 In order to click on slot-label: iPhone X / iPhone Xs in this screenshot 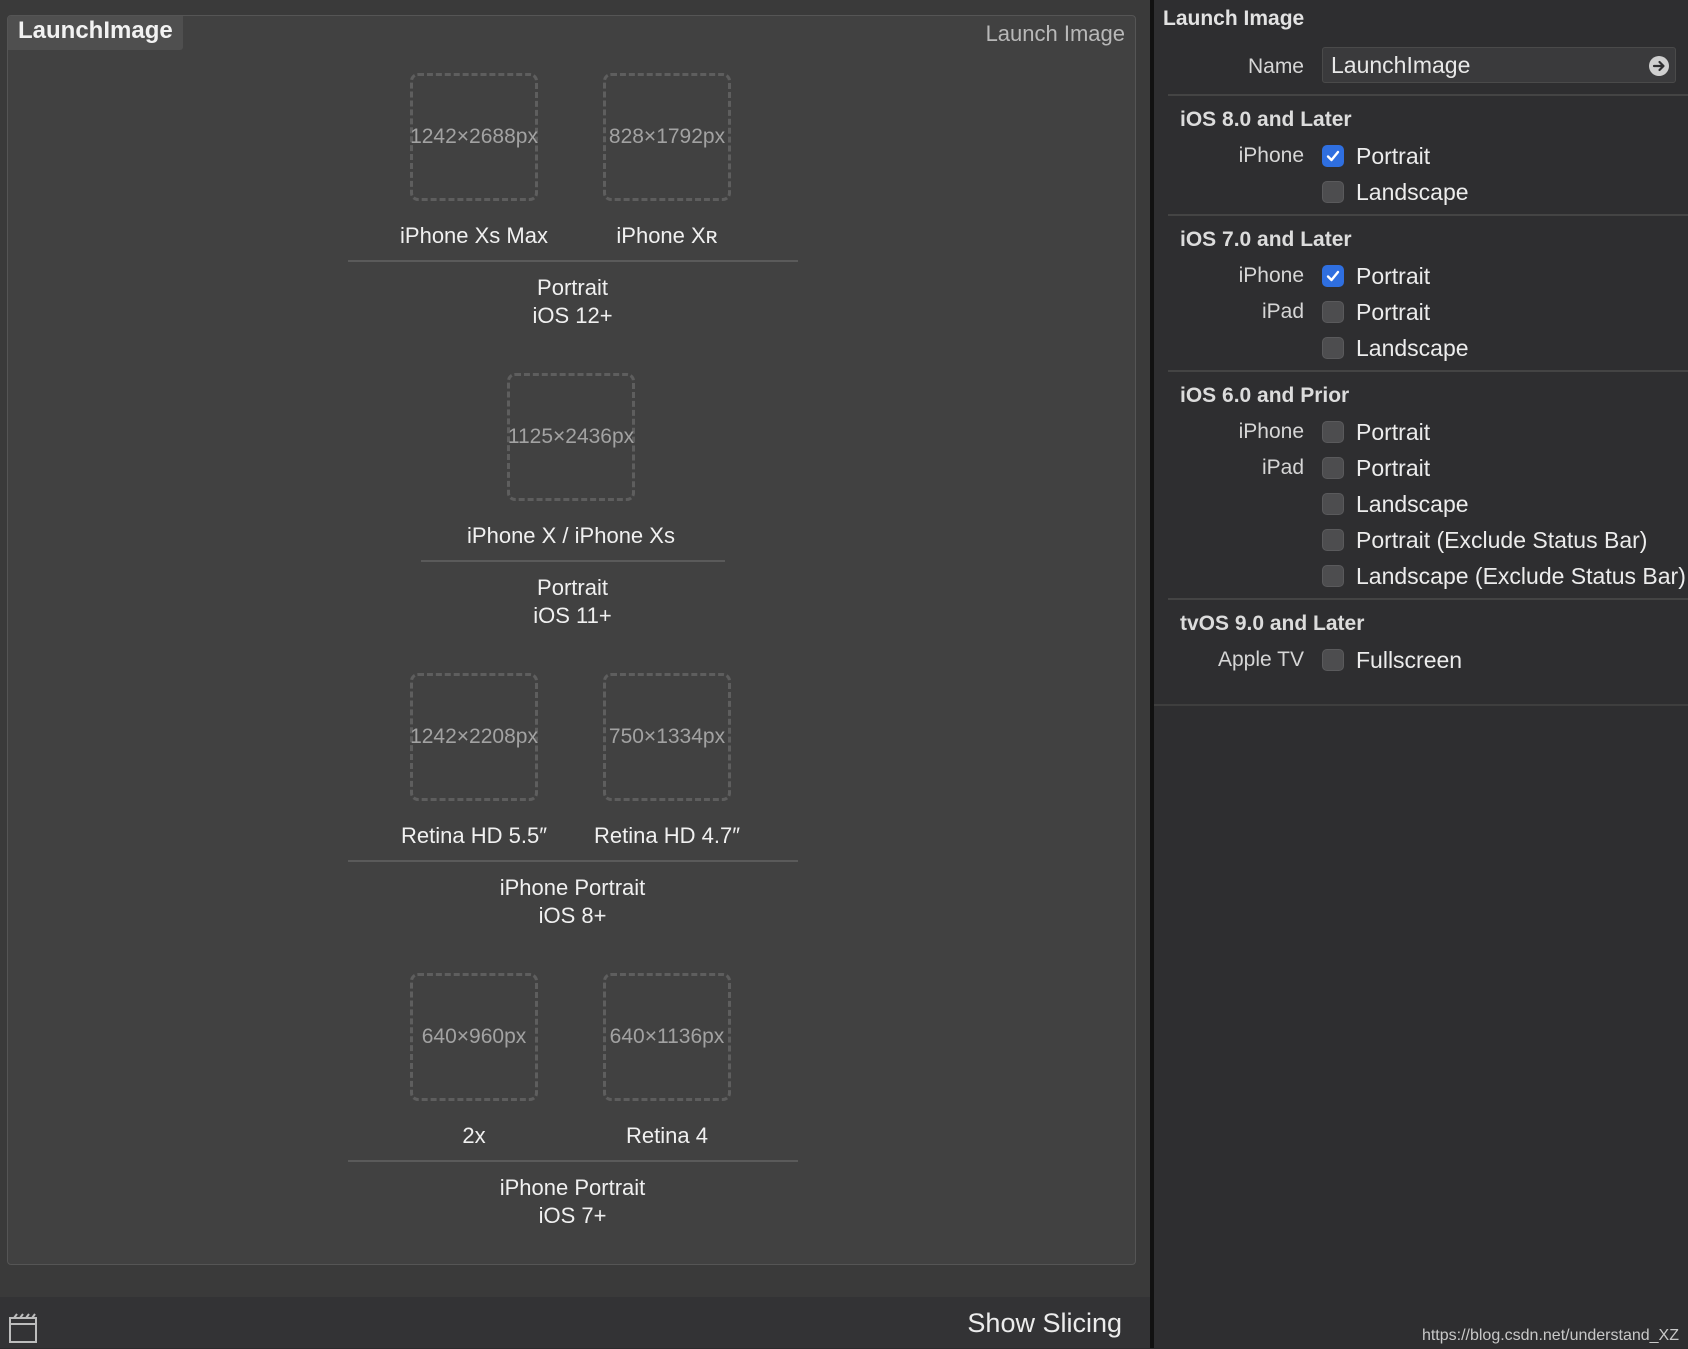, I will do `click(571, 535)`.